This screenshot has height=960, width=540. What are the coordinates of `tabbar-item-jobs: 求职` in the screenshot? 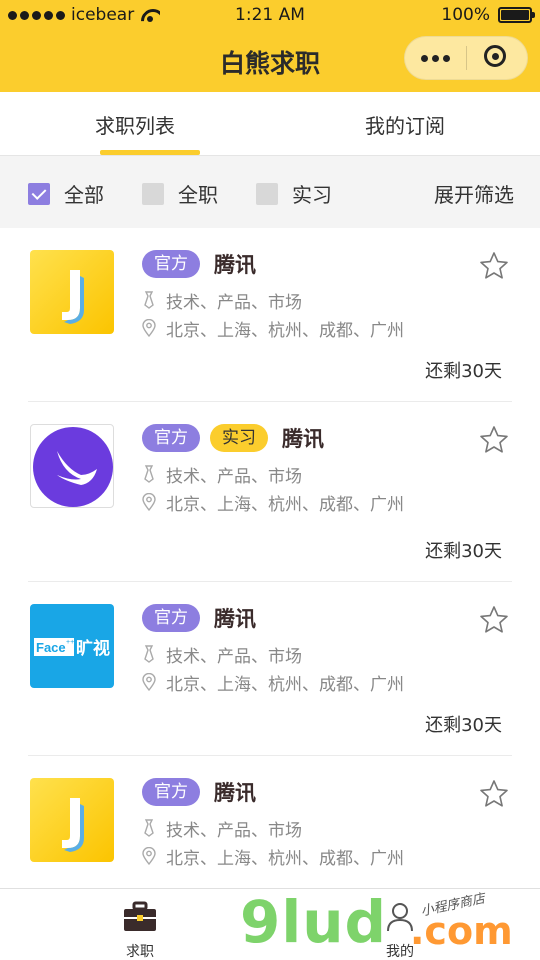 It's located at (140, 930).